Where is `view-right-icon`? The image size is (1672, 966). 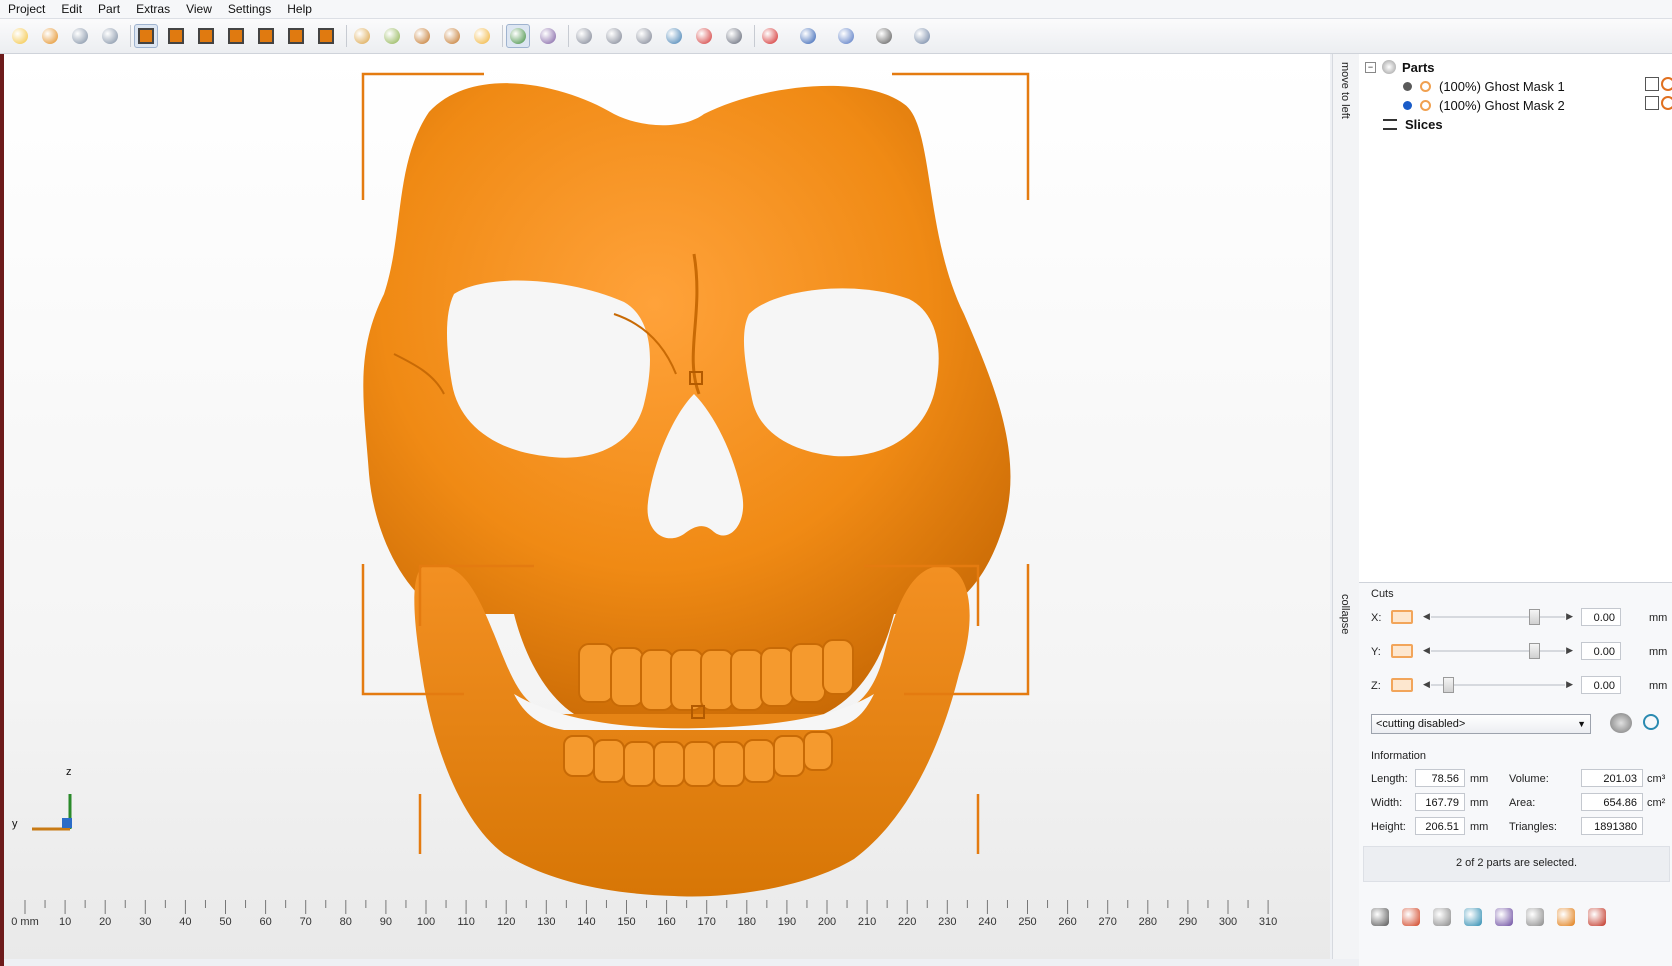
view-right-icon is located at coordinates (236, 36).